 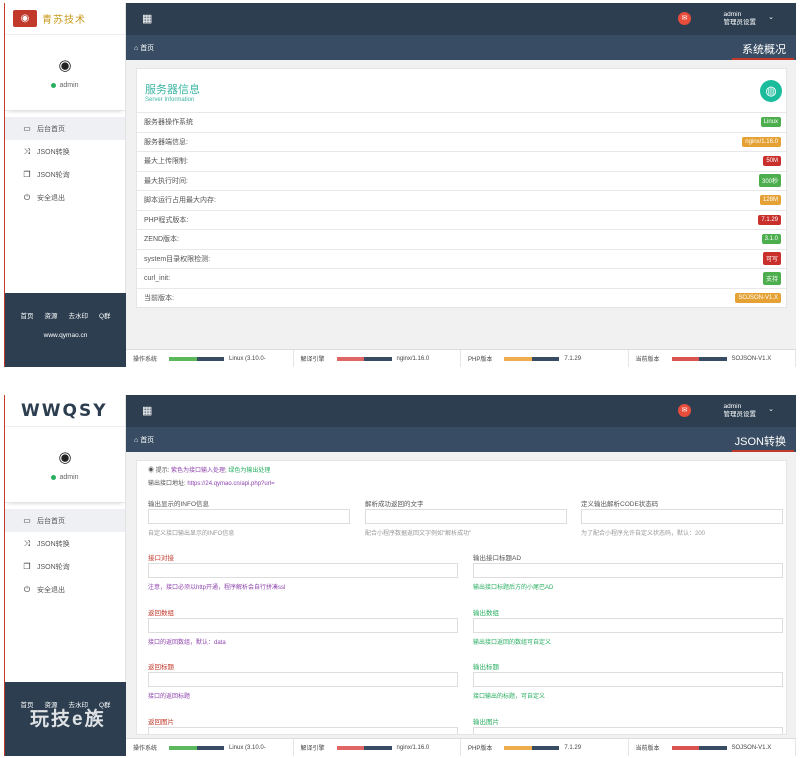 I want to click on field-hint: 输出接口返回的数组可自定义, so click(x=512, y=643).